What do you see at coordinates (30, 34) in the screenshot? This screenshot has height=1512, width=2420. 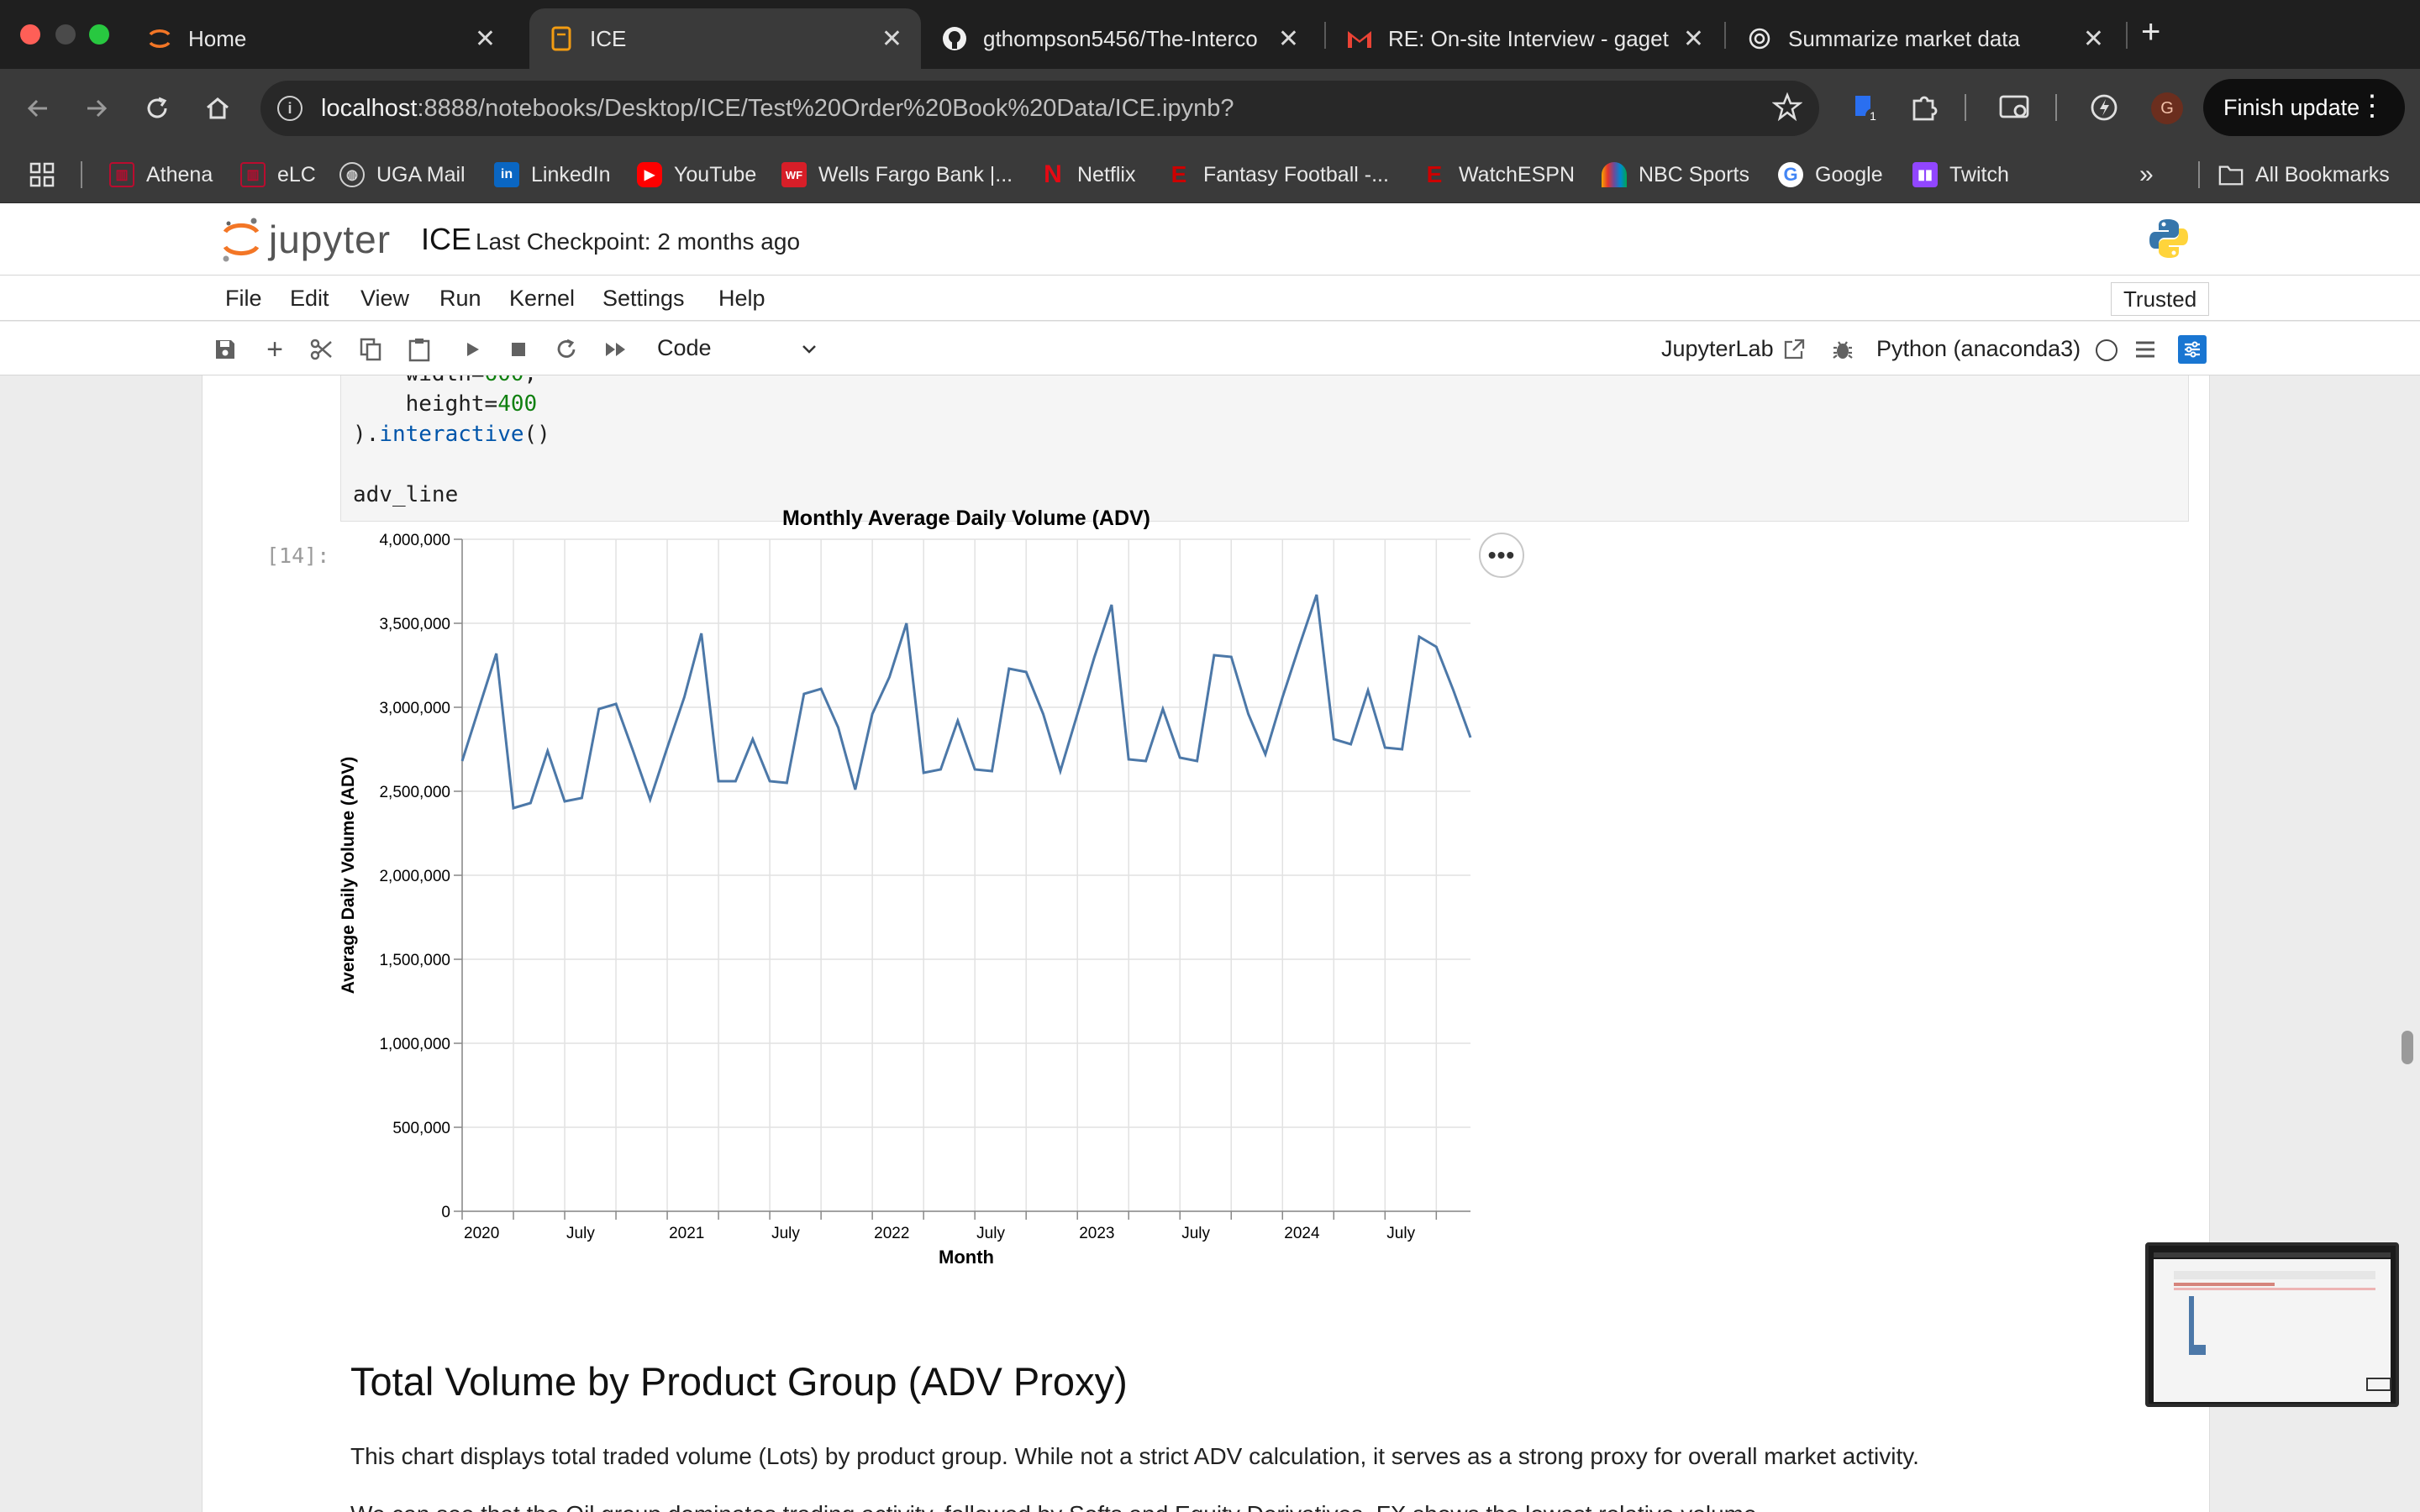 I see `close-window-button` at bounding box center [30, 34].